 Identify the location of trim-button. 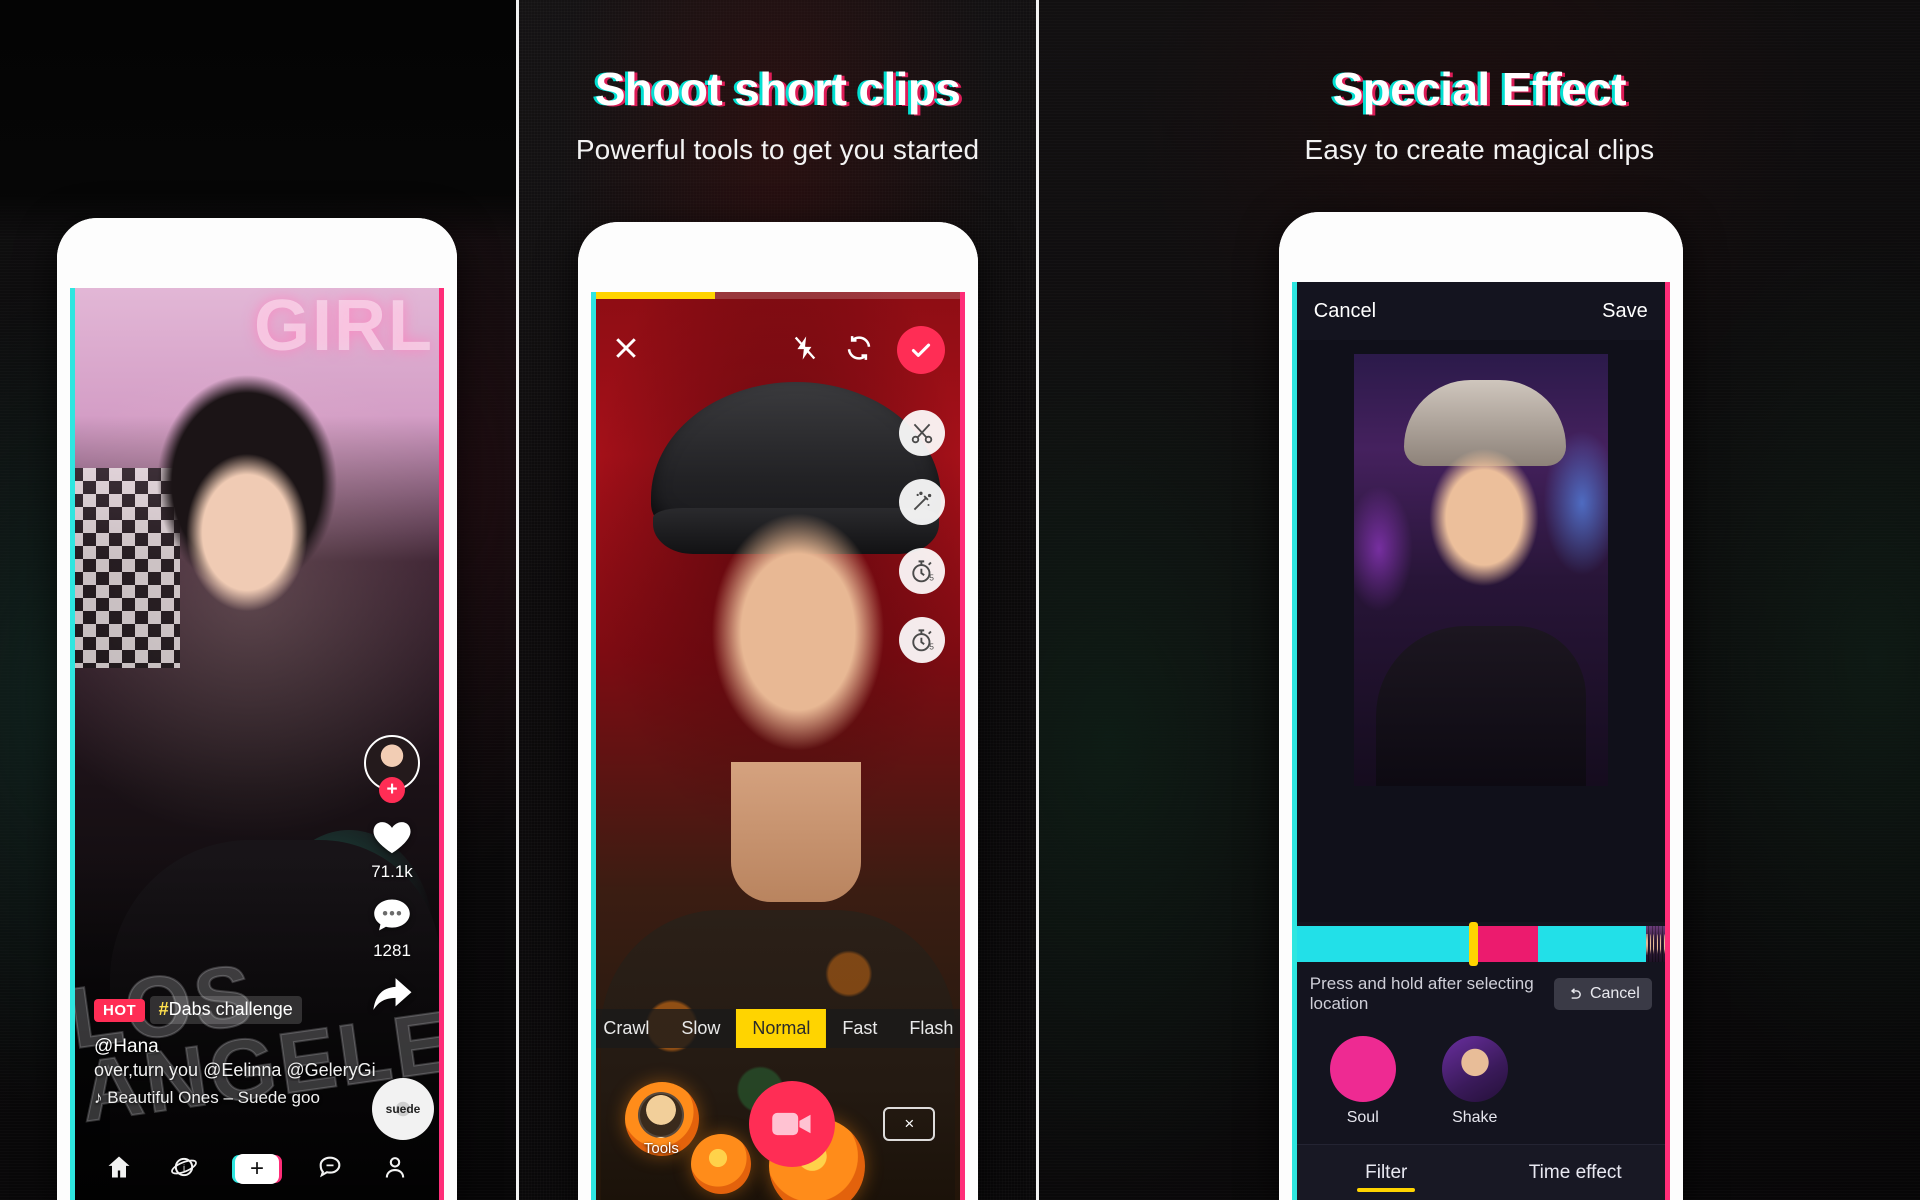
(922, 433).